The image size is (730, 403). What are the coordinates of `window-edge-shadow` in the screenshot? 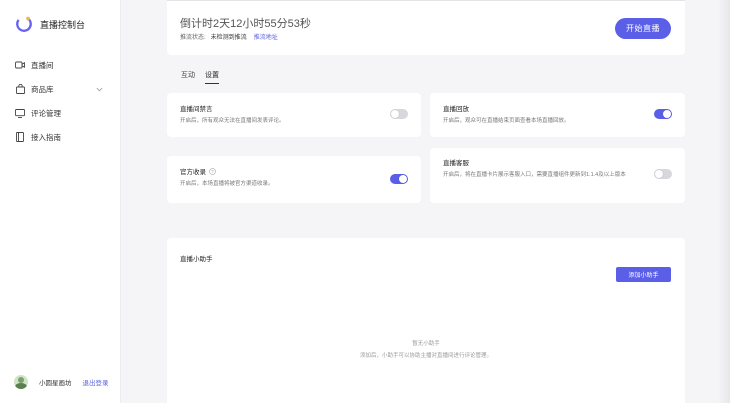 It's located at (724, 201).